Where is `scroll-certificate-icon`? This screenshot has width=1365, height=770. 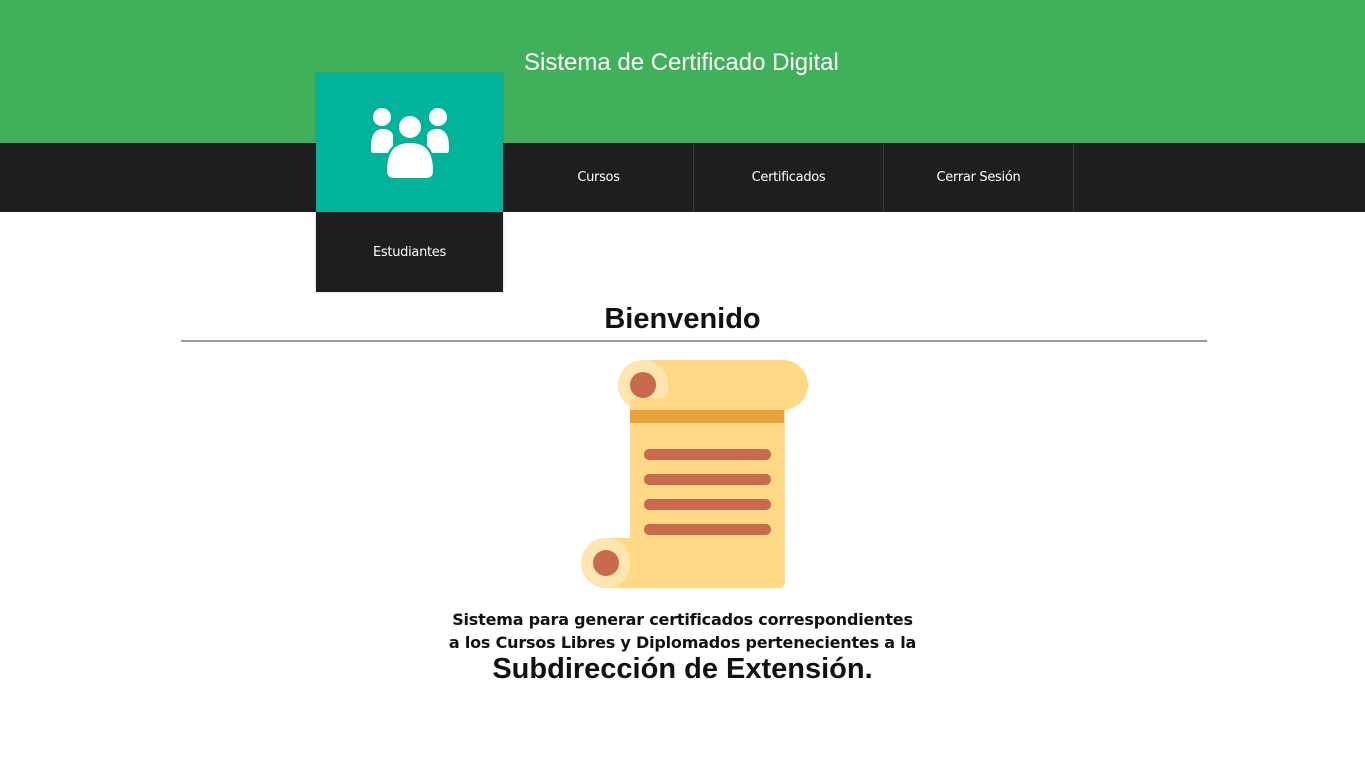
scroll-certificate-icon is located at coordinates (694, 474).